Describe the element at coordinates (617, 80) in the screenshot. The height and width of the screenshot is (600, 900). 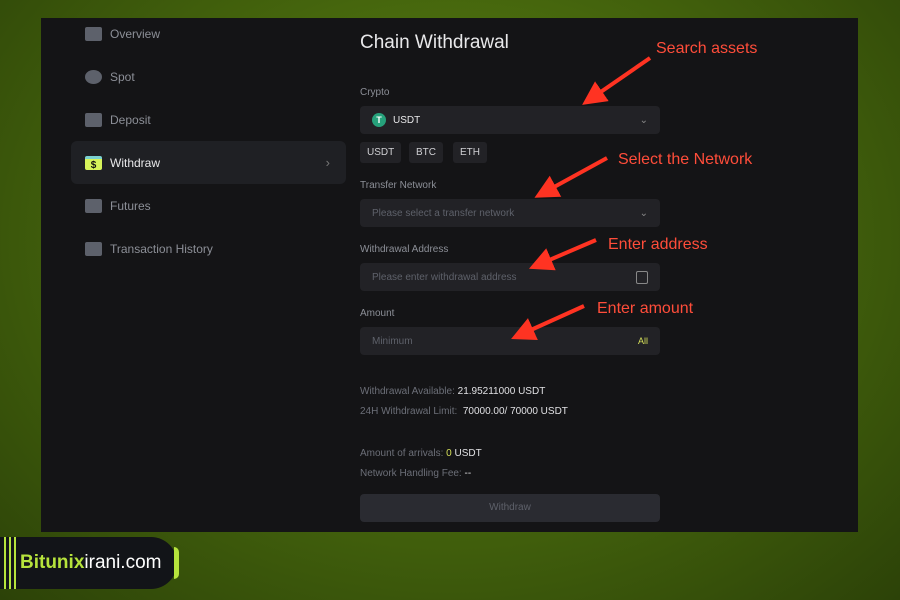
I see `arrow-search-assets` at that location.